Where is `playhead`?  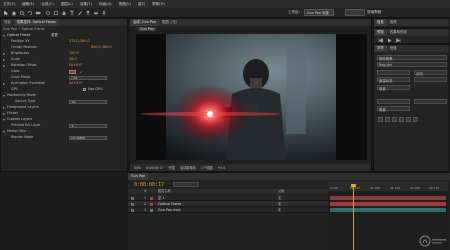
playhead is located at coordinates (353, 217).